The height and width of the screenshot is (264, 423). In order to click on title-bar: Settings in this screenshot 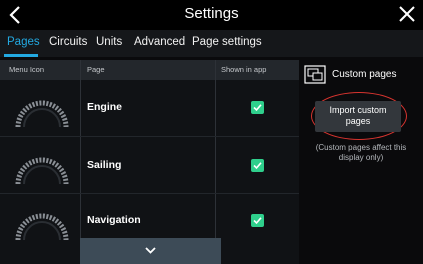, I will do `click(211, 15)`.